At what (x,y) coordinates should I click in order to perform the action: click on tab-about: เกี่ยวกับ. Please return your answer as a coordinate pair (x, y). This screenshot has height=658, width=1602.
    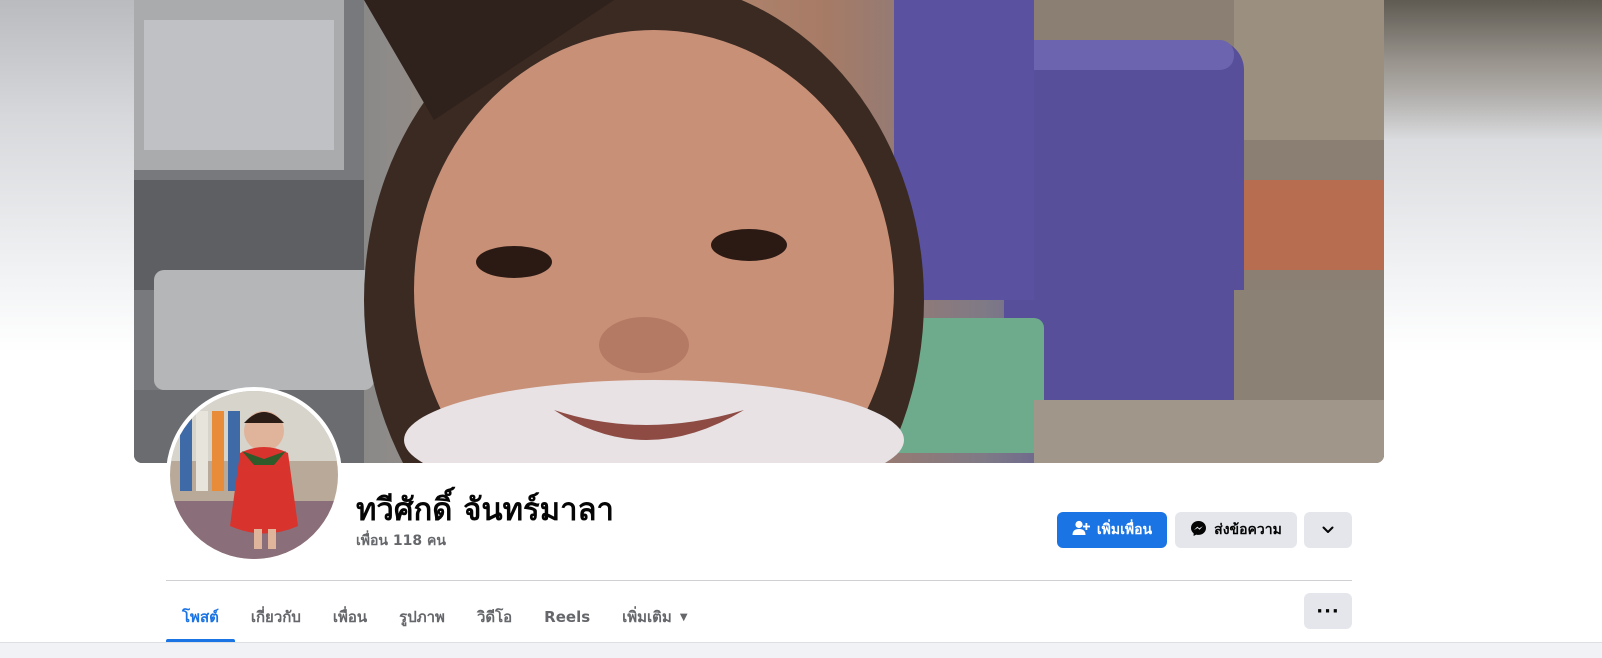
    Looking at the image, I should click on (276, 617).